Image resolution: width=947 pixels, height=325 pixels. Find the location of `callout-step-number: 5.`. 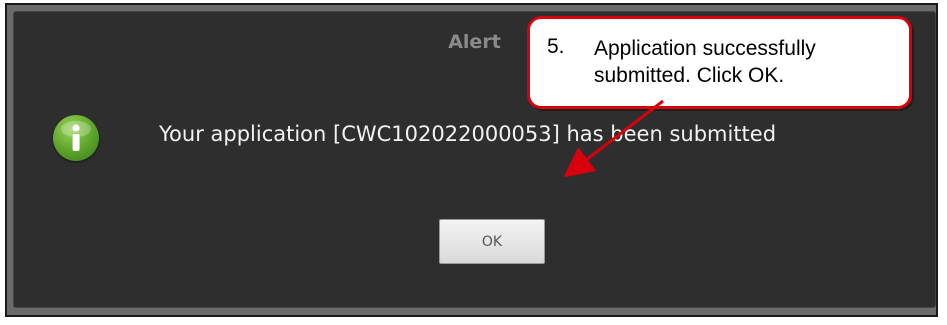

callout-step-number: 5. is located at coordinates (556, 46).